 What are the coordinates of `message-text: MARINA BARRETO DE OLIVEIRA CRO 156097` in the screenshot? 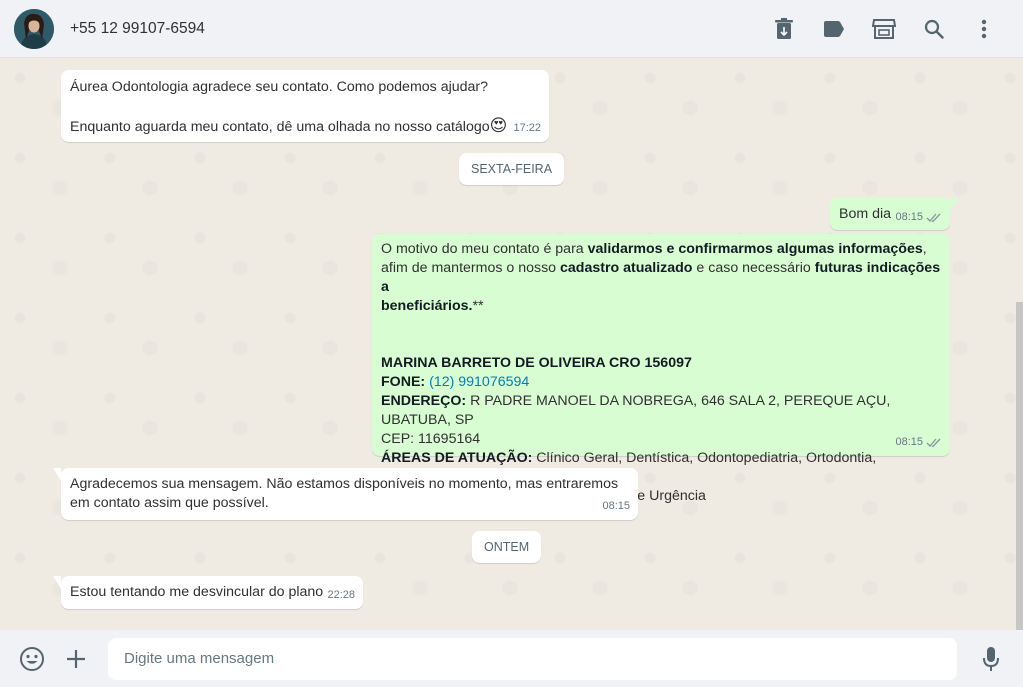 It's located at (661, 363).